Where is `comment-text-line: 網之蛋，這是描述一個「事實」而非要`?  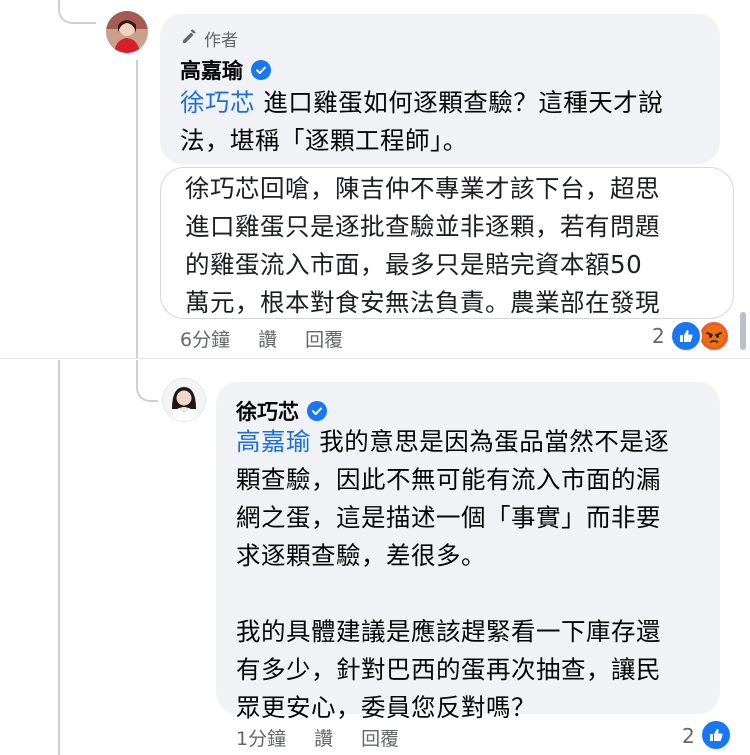
comment-text-line: 網之蛋，這是描述一個「事實」而非要 is located at coordinates (448, 517).